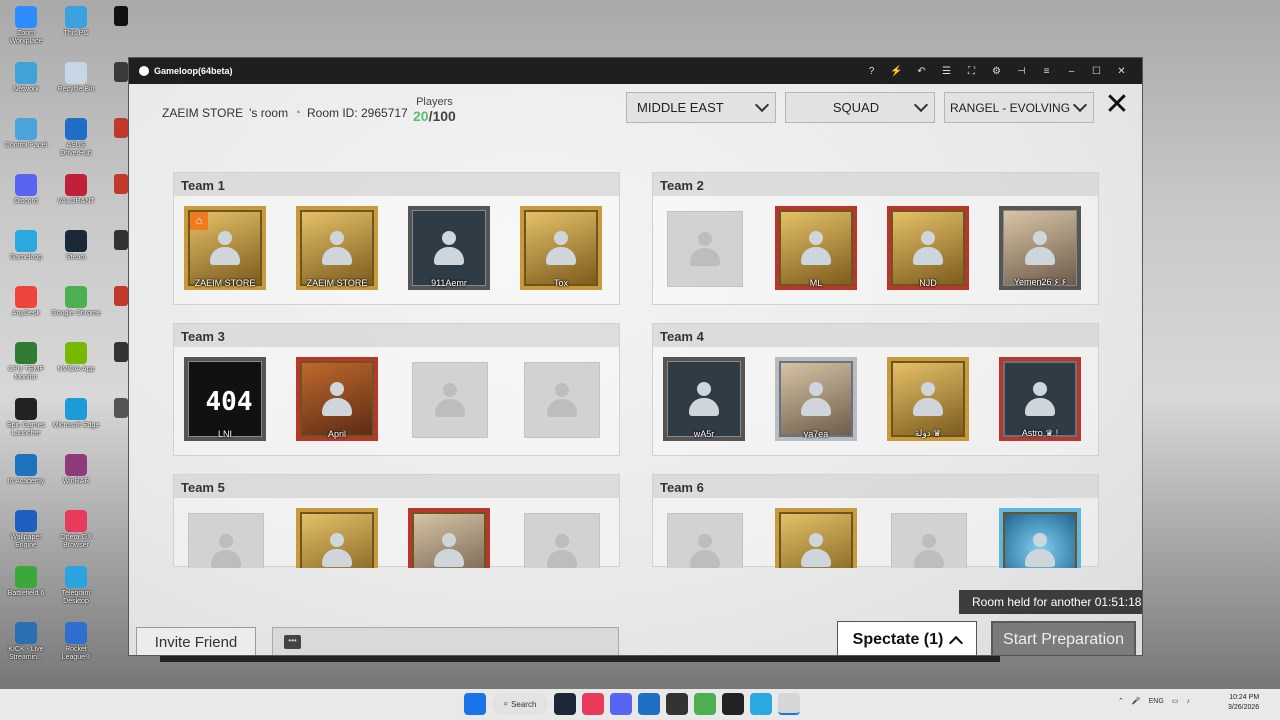 This screenshot has height=720, width=1280. Describe the element at coordinates (26, 246) in the screenshot. I see `desktop-icon: Gameloop` at that location.